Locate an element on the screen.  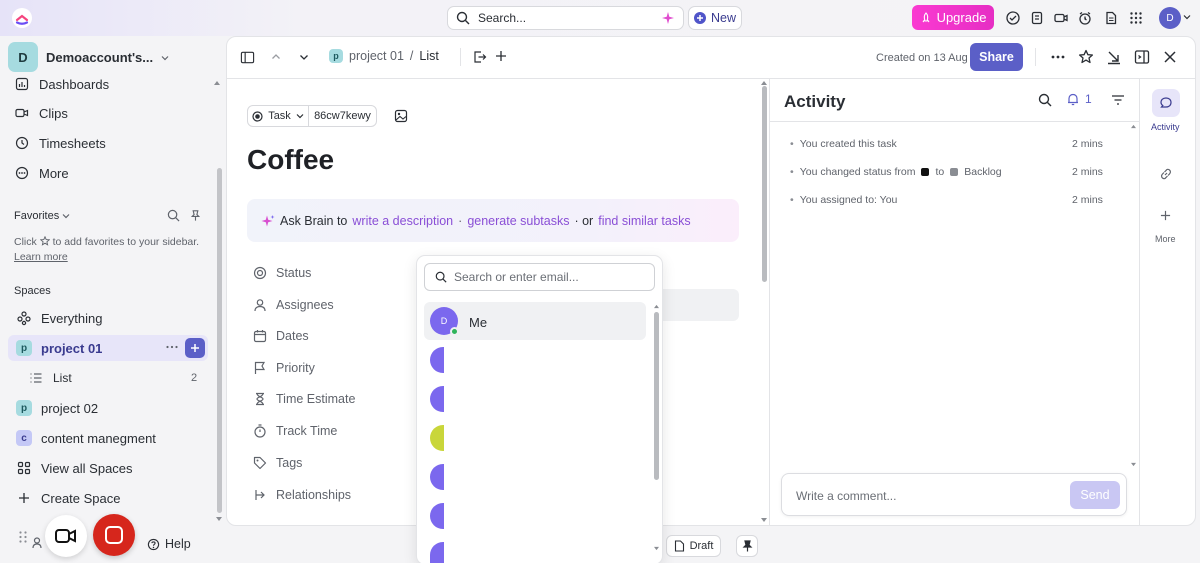
task-id-button: 86cw7kewy is located at coordinates (342, 116).